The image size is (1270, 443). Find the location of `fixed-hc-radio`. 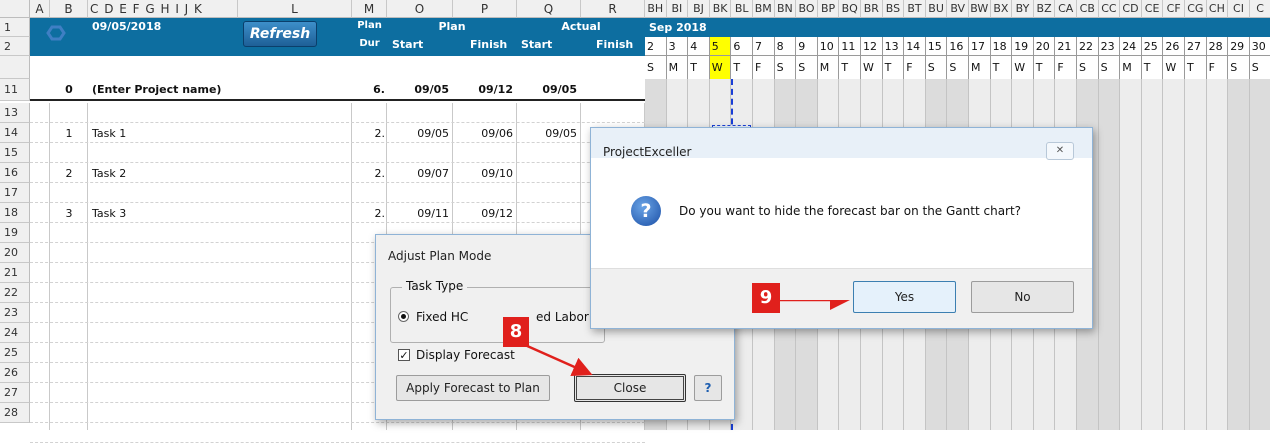

fixed-hc-radio is located at coordinates (403, 316).